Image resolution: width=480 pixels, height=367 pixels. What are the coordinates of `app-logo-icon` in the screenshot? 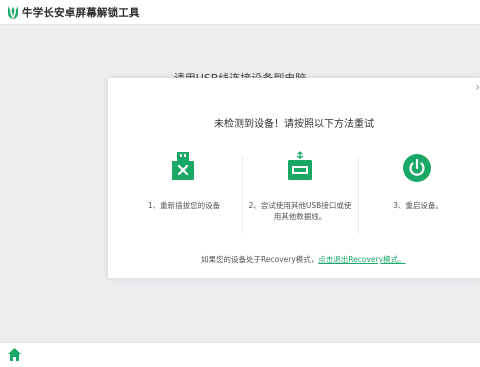 It's located at (13, 12).